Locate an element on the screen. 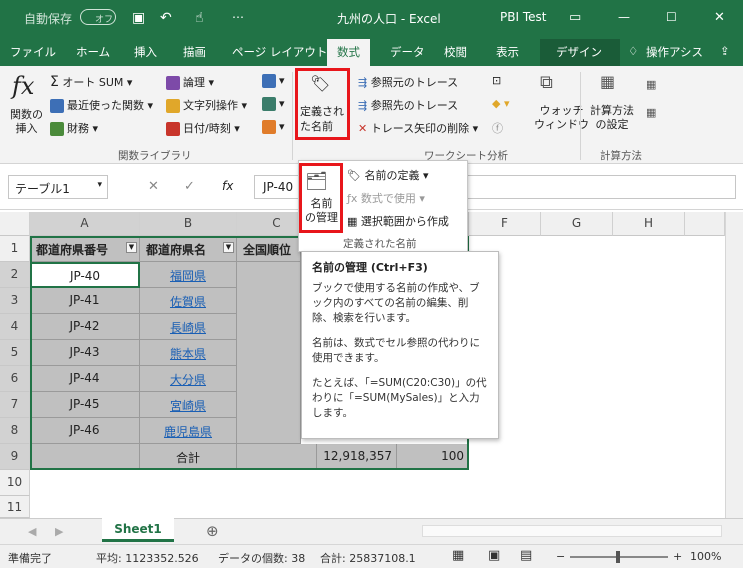  evaluate-formula-icon: ⓕ is located at coordinates (497, 128).